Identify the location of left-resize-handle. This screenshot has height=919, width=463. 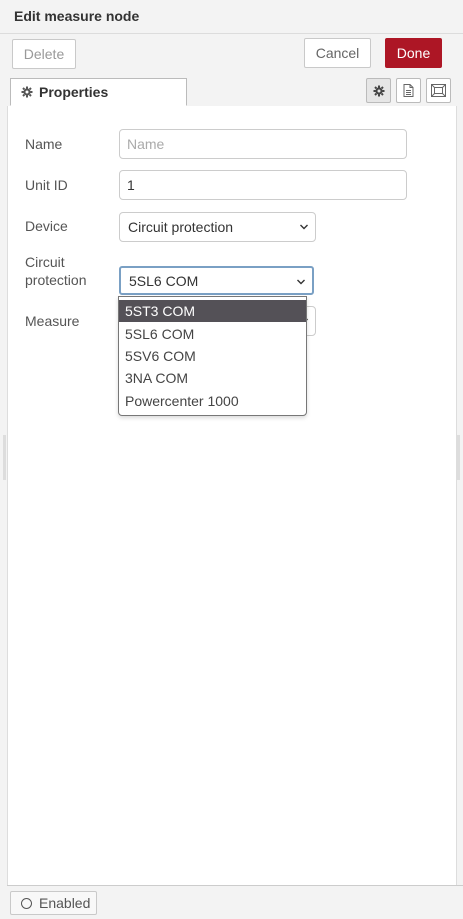
(4, 457).